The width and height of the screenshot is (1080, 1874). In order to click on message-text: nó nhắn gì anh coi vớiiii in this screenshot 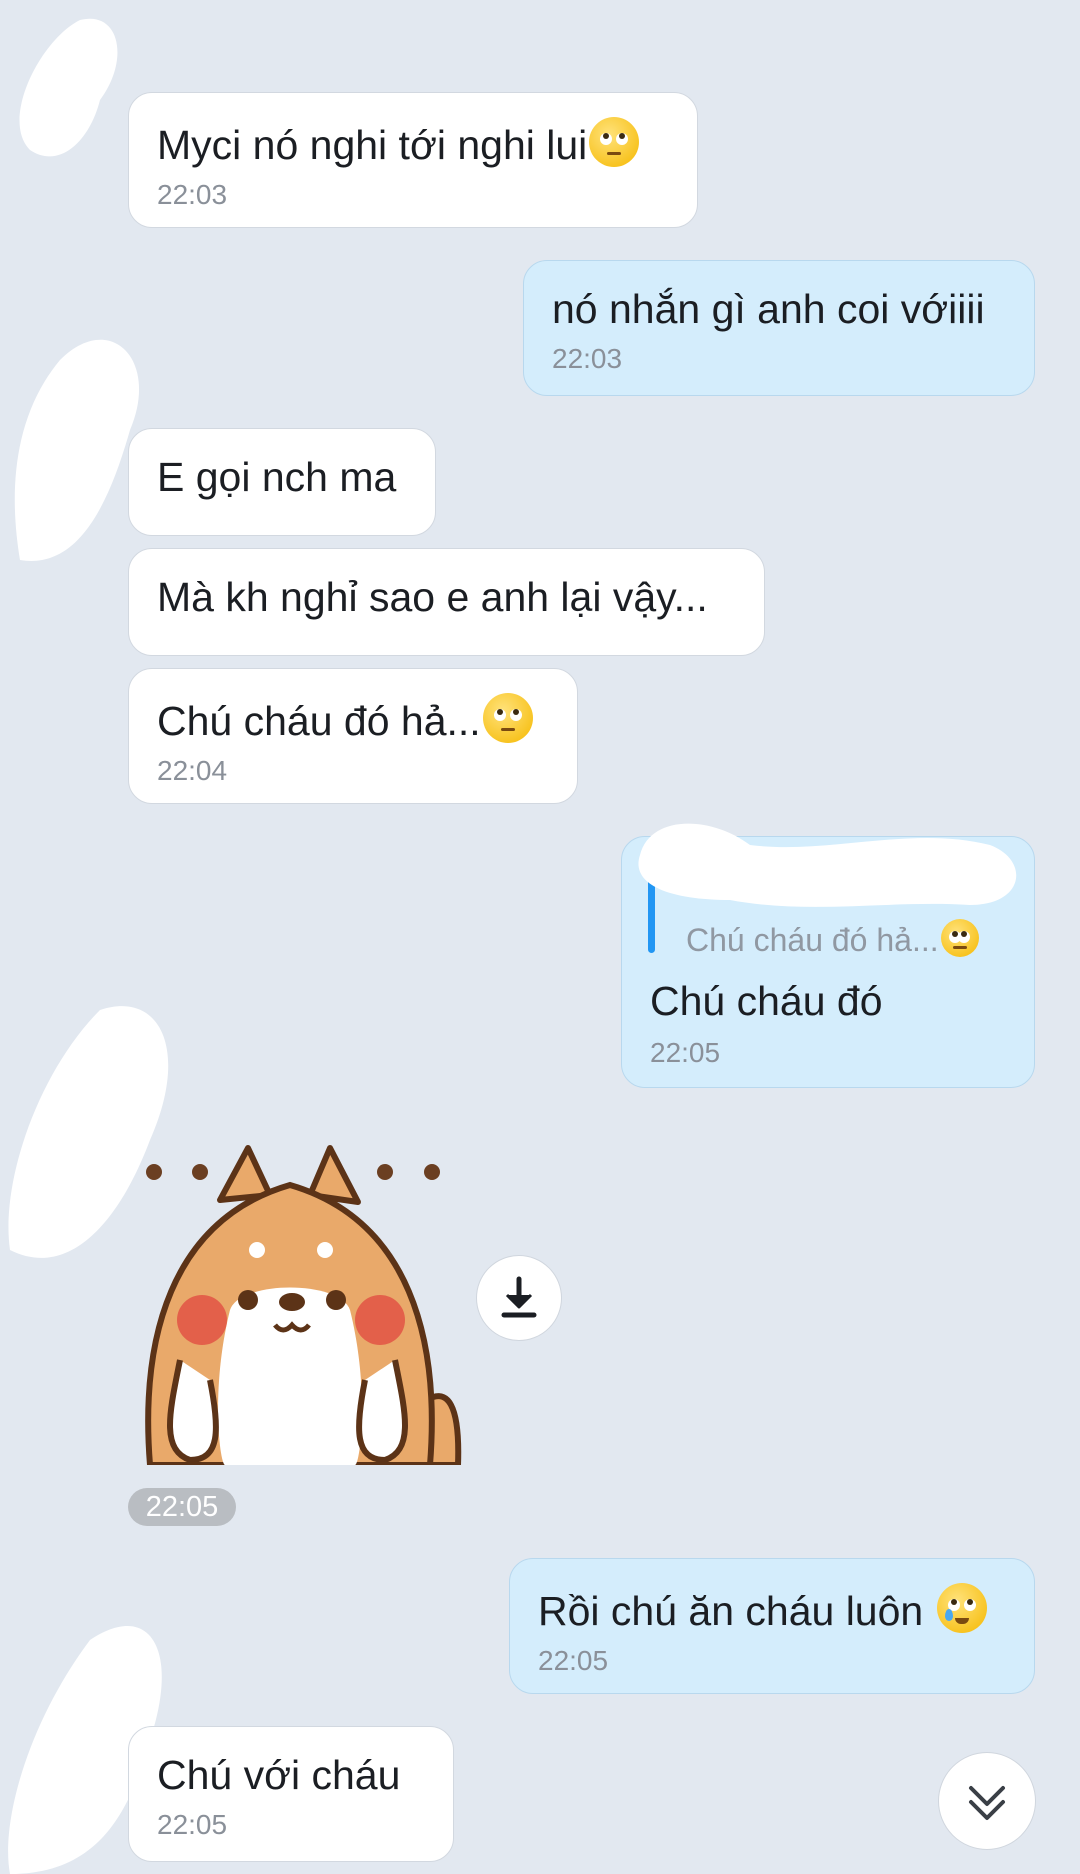, I will do `click(768, 309)`.